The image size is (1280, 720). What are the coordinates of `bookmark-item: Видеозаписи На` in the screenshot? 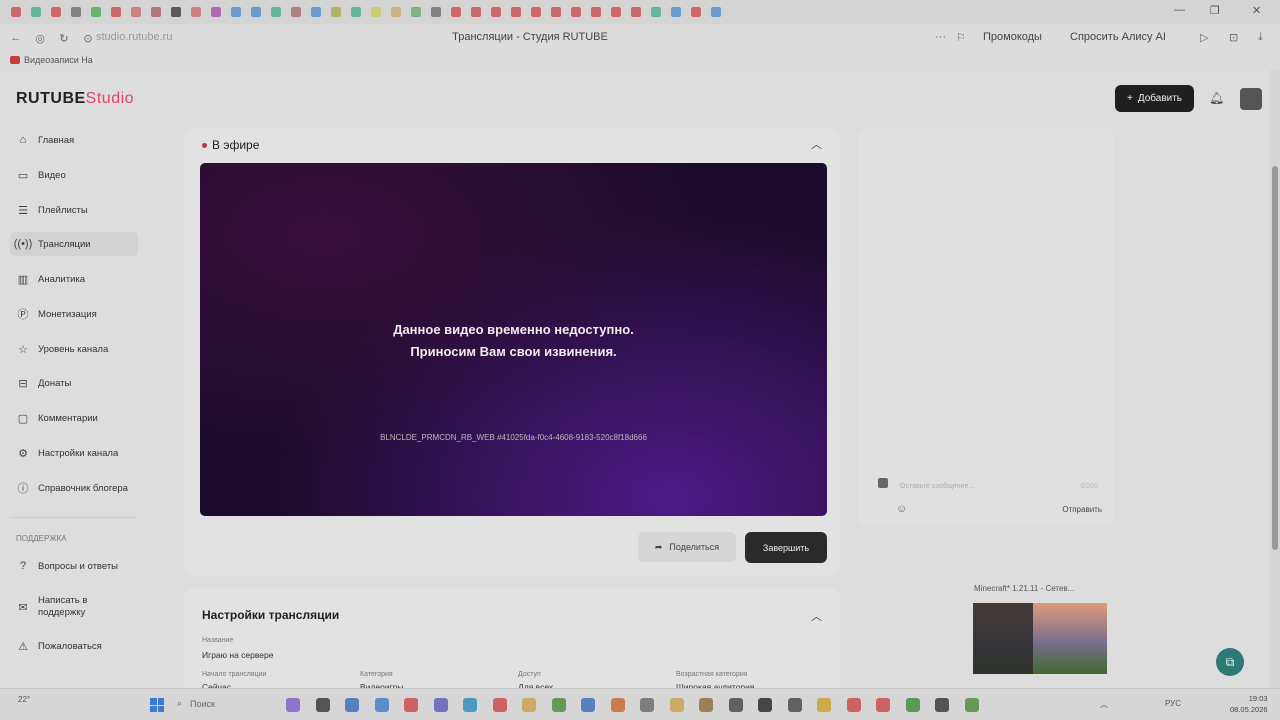 It's located at (51, 60).